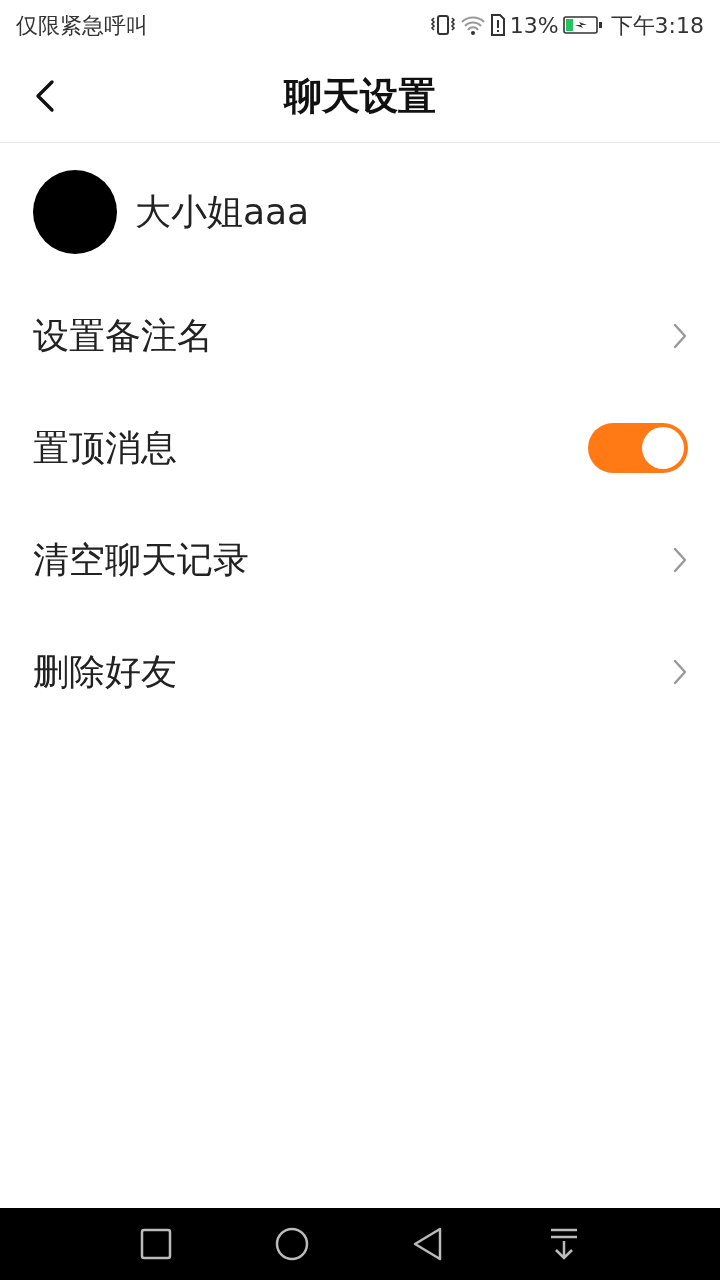 Image resolution: width=720 pixels, height=1280 pixels. I want to click on setting-label: 置顶消息, so click(105, 448).